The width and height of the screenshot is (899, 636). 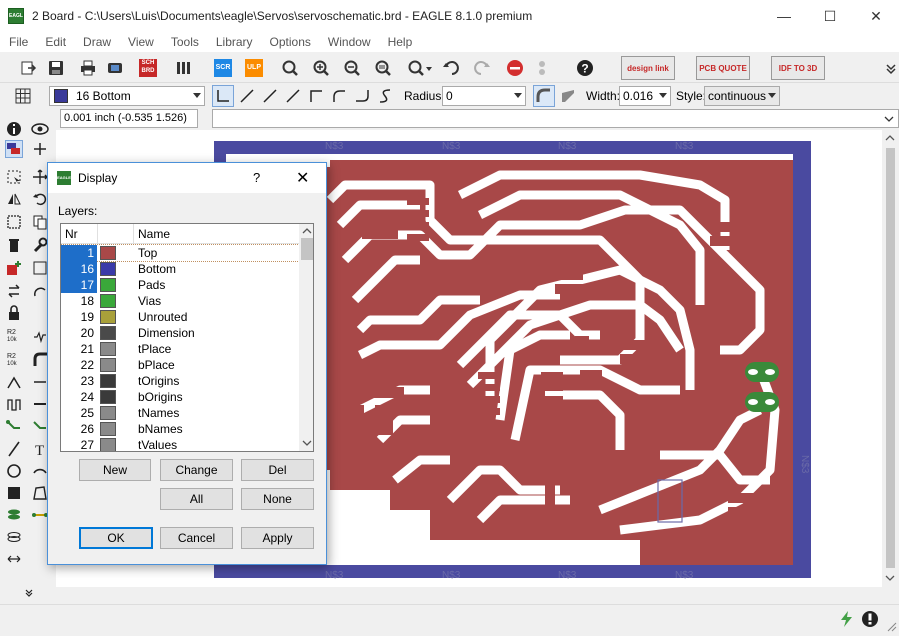 What do you see at coordinates (196, 499) in the screenshot?
I see `all-button: All` at bounding box center [196, 499].